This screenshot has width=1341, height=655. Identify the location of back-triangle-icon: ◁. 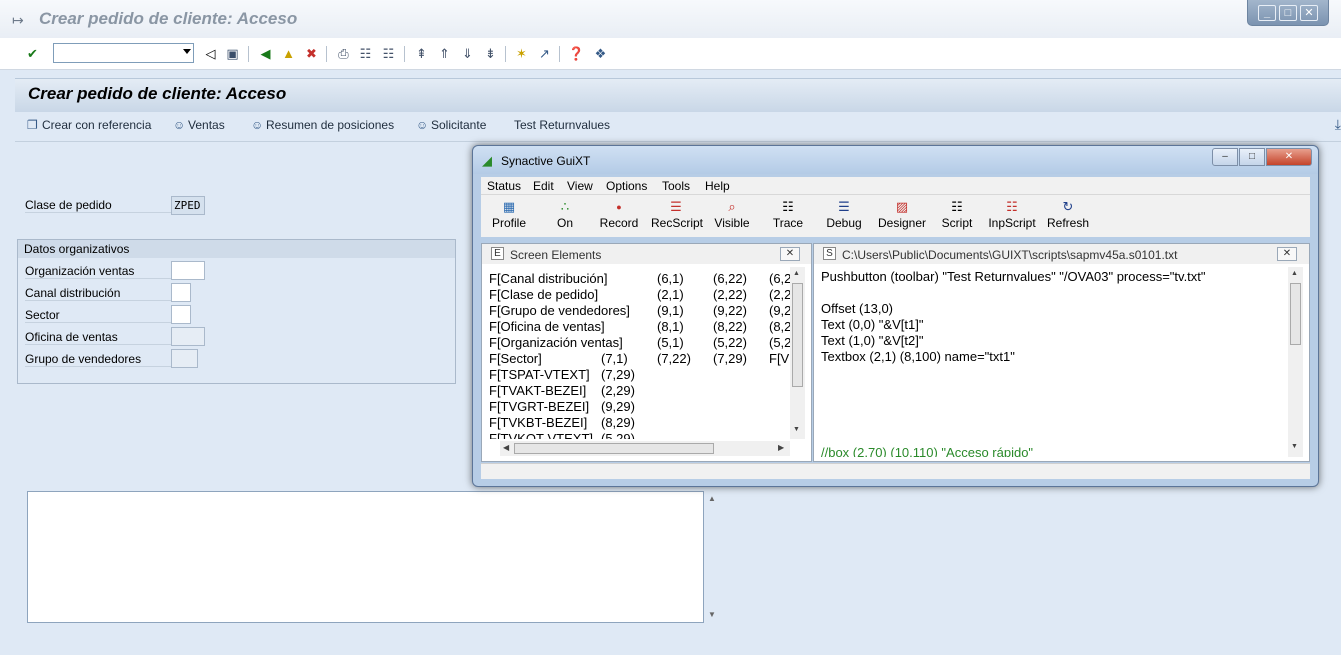
(210, 53).